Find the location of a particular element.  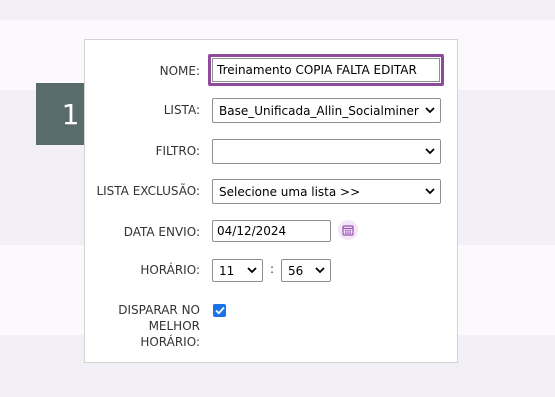

exclusion-list-label: LISTA EXCLUSÃO: is located at coordinates (148, 191).